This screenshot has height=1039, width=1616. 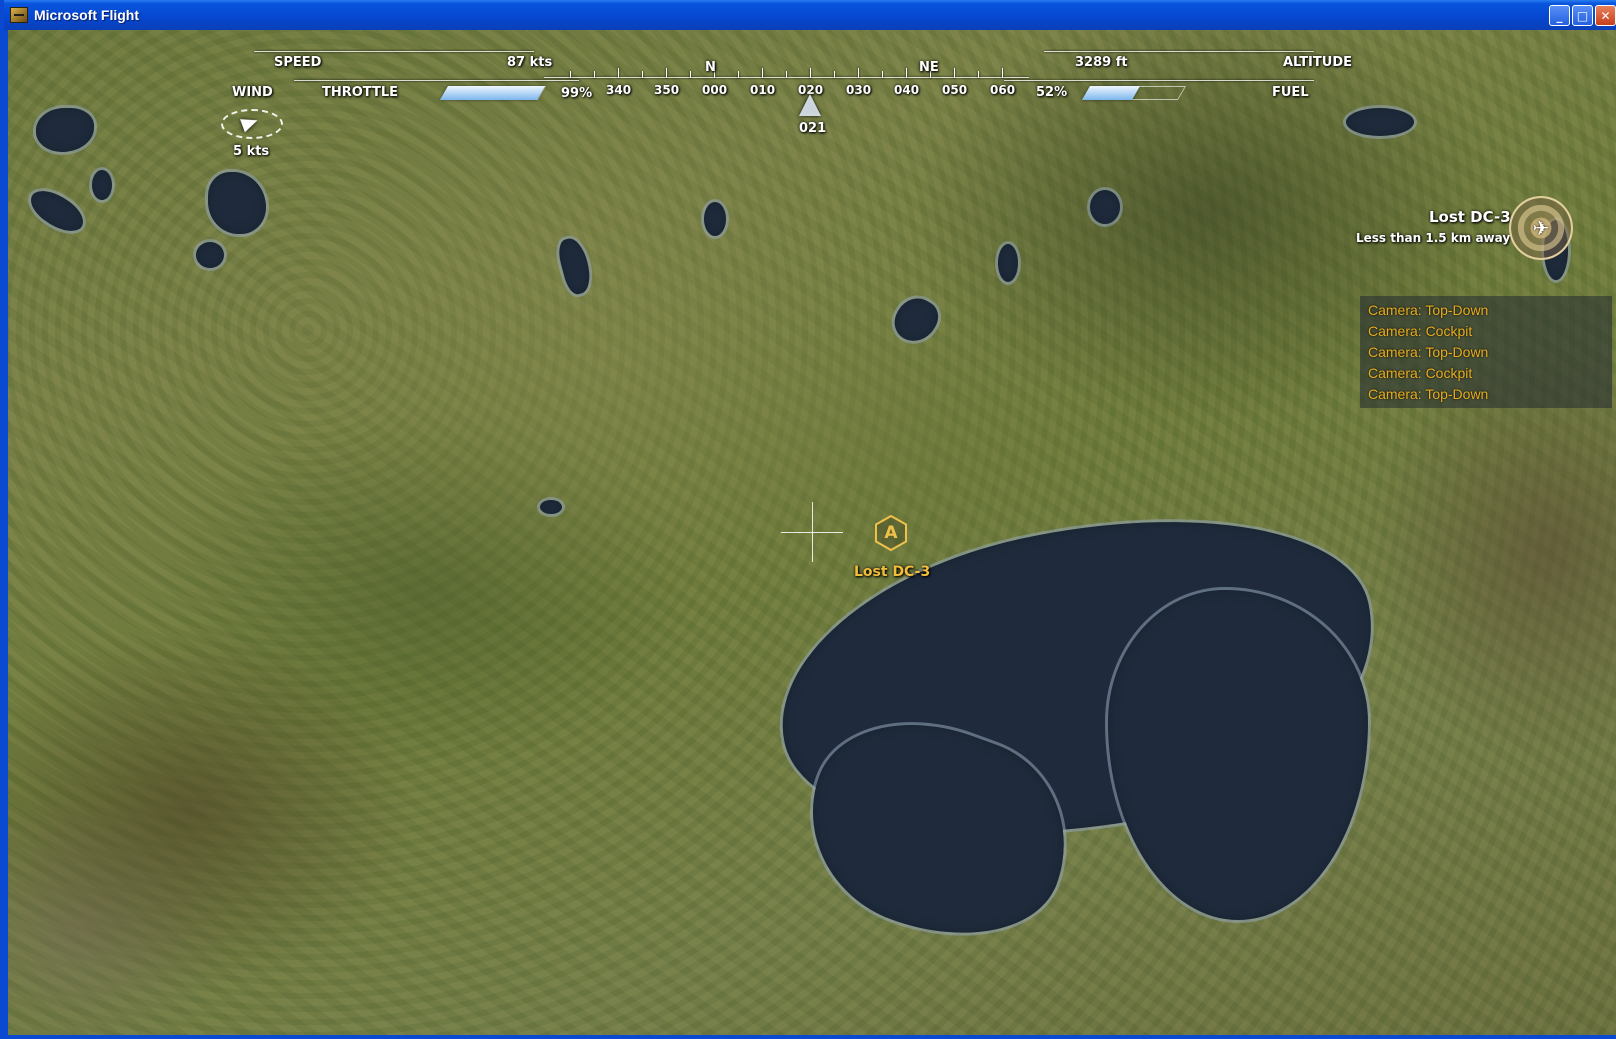 What do you see at coordinates (252, 92) in the screenshot?
I see `wind-label: WIND` at bounding box center [252, 92].